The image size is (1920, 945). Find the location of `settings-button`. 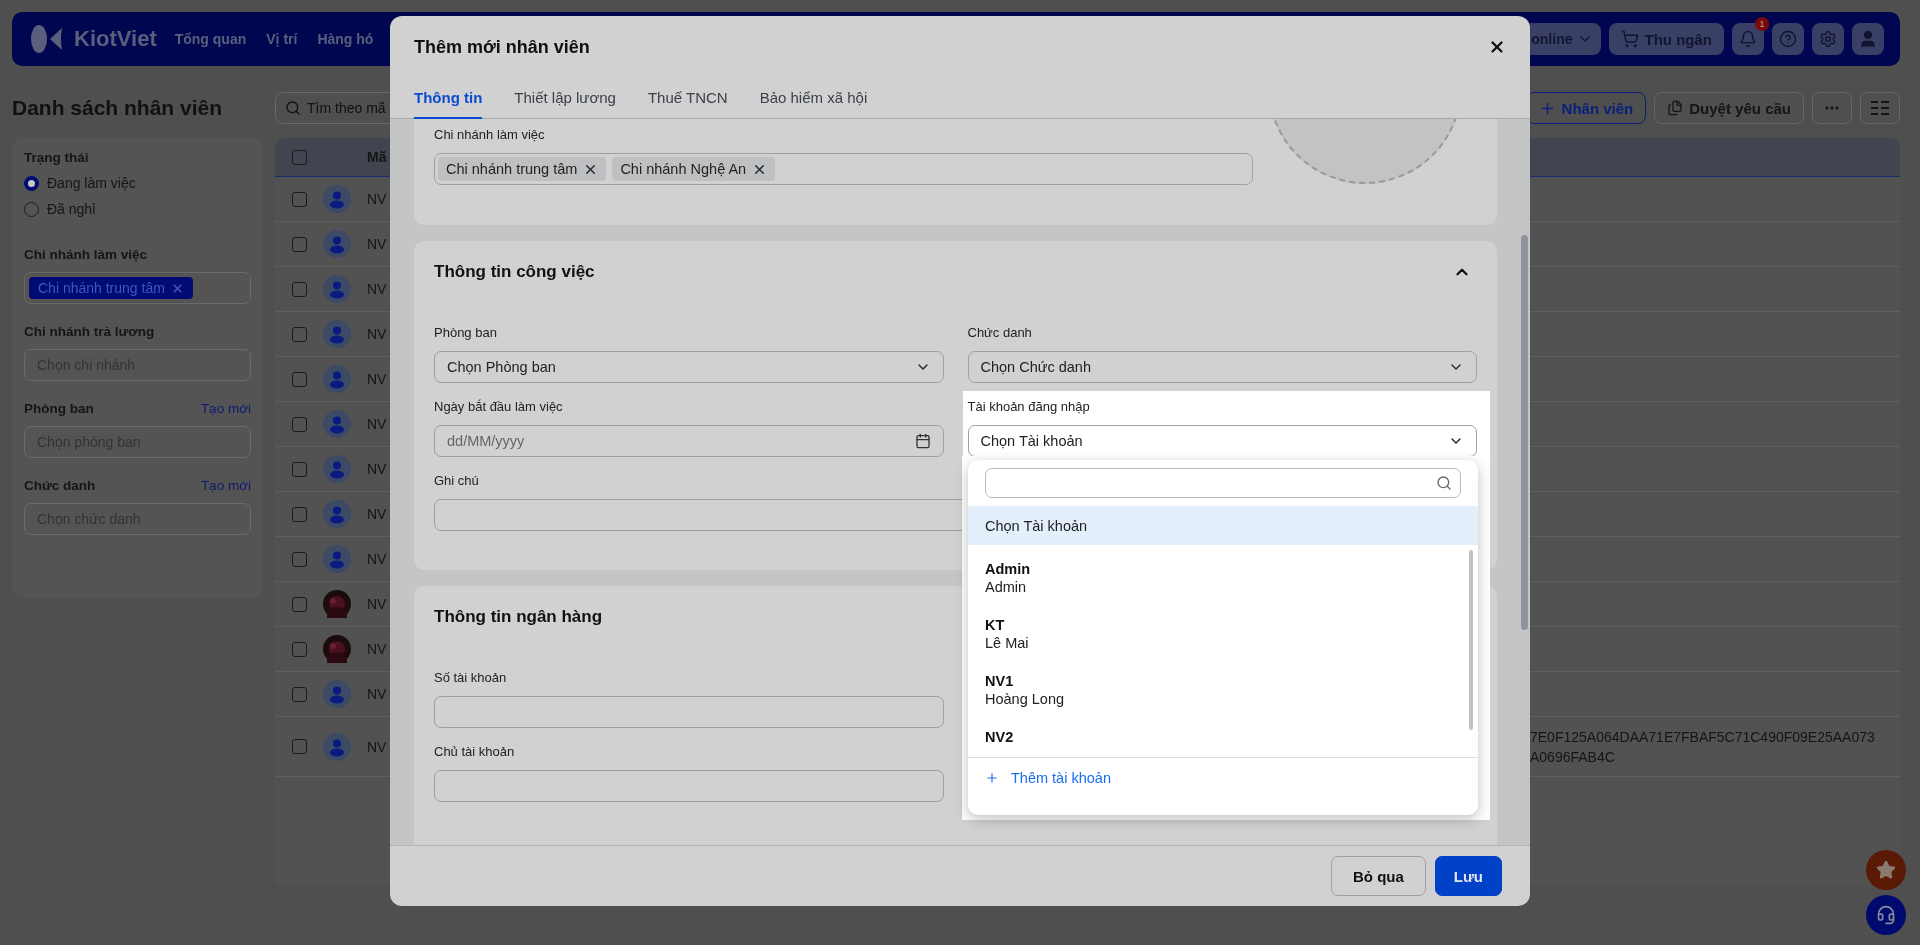

settings-button is located at coordinates (1828, 39).